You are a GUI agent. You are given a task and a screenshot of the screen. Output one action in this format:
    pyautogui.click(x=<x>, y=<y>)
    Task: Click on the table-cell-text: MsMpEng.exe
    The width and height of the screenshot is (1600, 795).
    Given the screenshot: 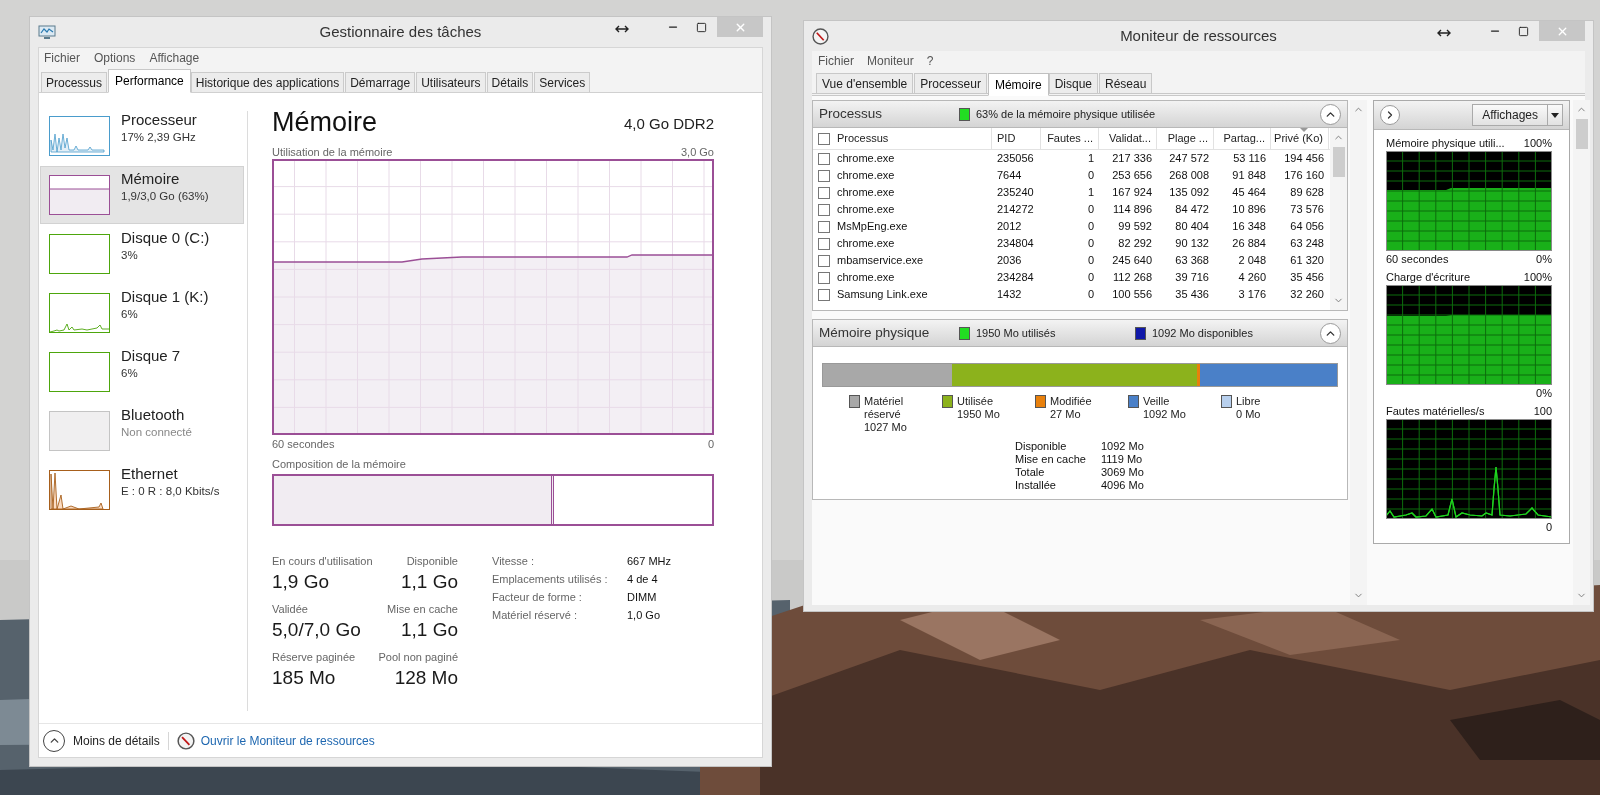 What is the action you would take?
    pyautogui.click(x=872, y=227)
    